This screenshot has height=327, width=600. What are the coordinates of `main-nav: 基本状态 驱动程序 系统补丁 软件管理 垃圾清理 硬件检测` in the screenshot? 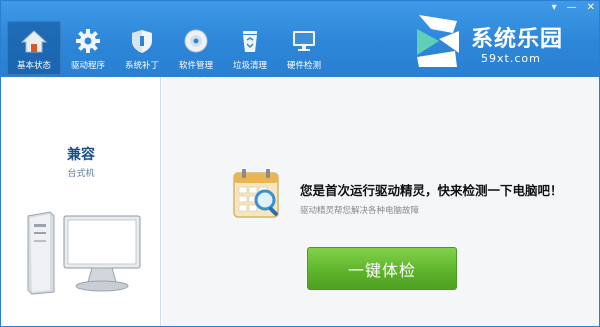 It's located at (169, 48).